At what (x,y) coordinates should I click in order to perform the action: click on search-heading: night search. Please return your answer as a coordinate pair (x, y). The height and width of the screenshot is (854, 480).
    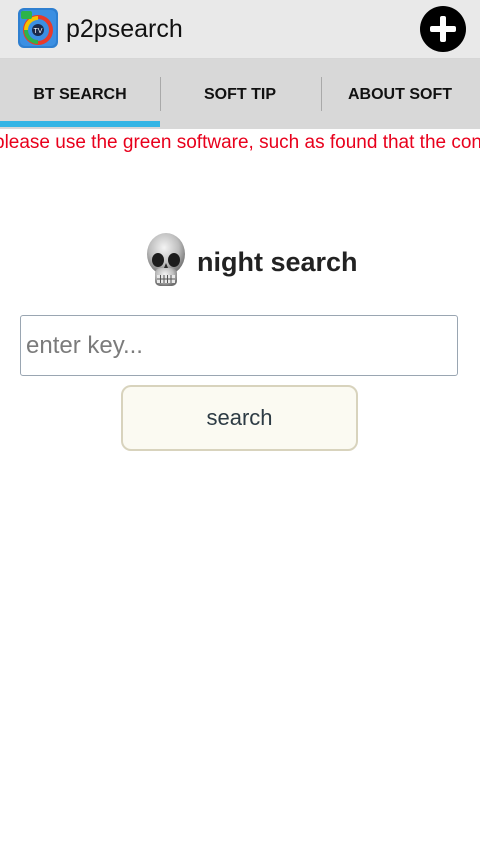
    Looking at the image, I should click on (240, 263).